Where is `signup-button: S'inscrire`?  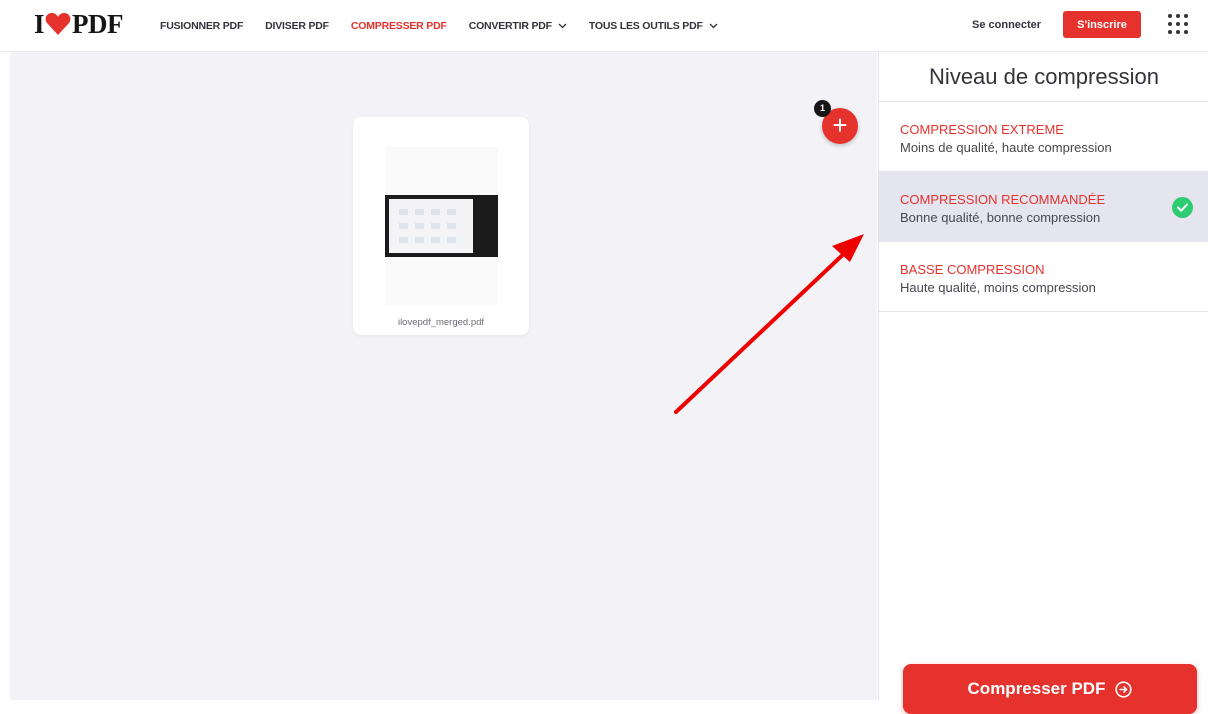 signup-button: S'inscrire is located at coordinates (1102, 24).